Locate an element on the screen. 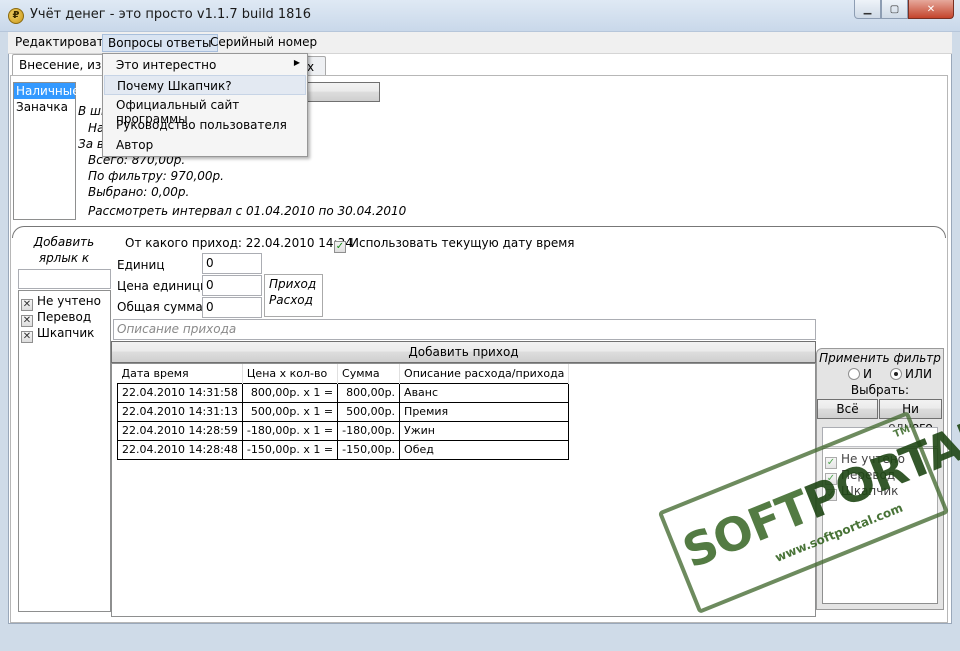  selected-total-label: Выбрано: 0,00р. is located at coordinates (139, 192).